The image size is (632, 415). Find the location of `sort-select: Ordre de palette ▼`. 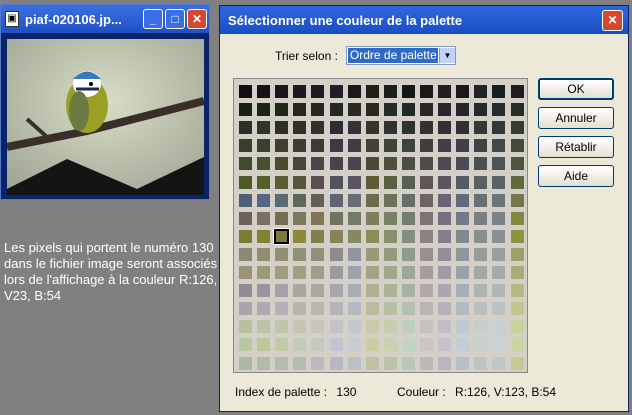

sort-select: Ordre de palette ▼ is located at coordinates (400, 55).